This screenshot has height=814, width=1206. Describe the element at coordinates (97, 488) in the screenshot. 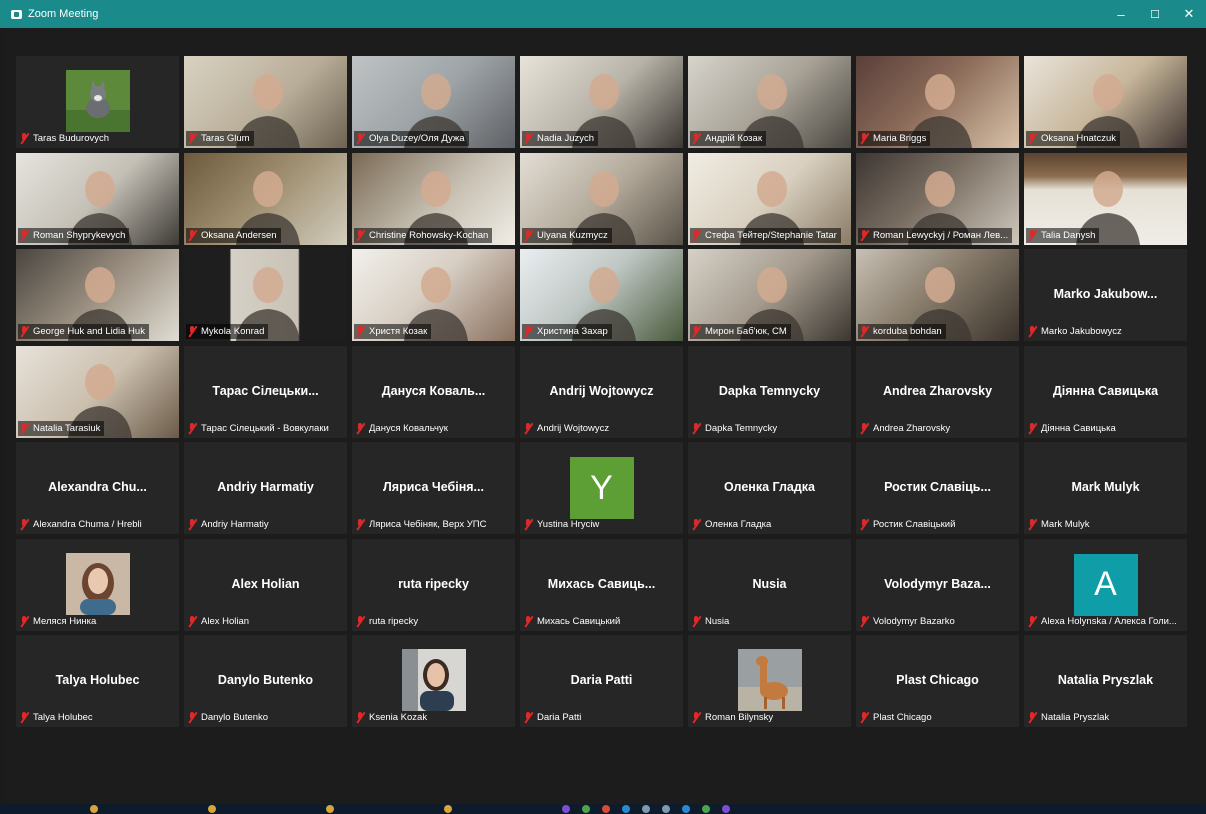

I see `participant-tile: Alexandra Chu... Alexandra Chuma / Hrebli` at that location.